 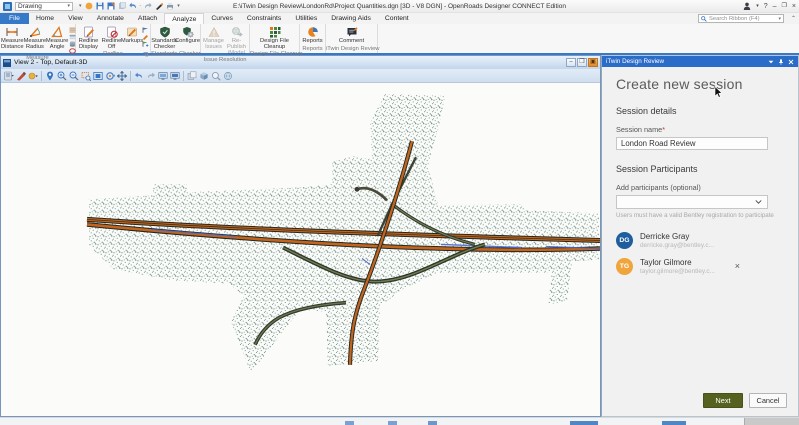 What do you see at coordinates (571, 62) in the screenshot?
I see `view-minimize-button: –` at bounding box center [571, 62].